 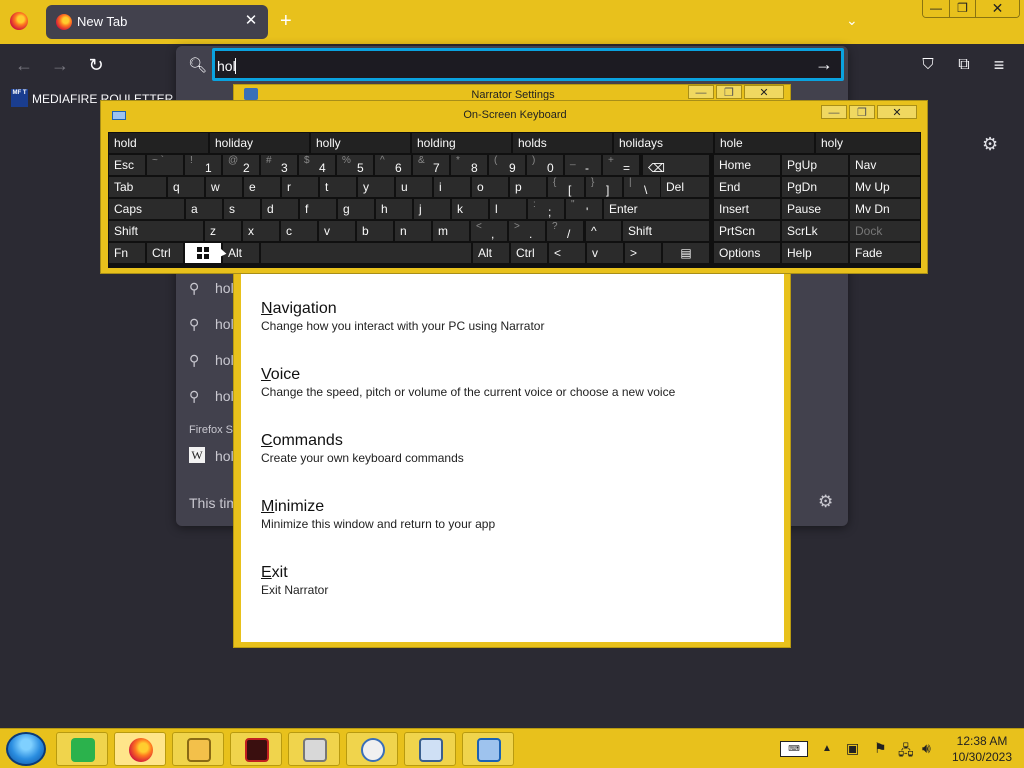 What do you see at coordinates (489, 231) in the screenshot?
I see `symbol-key: <,` at bounding box center [489, 231].